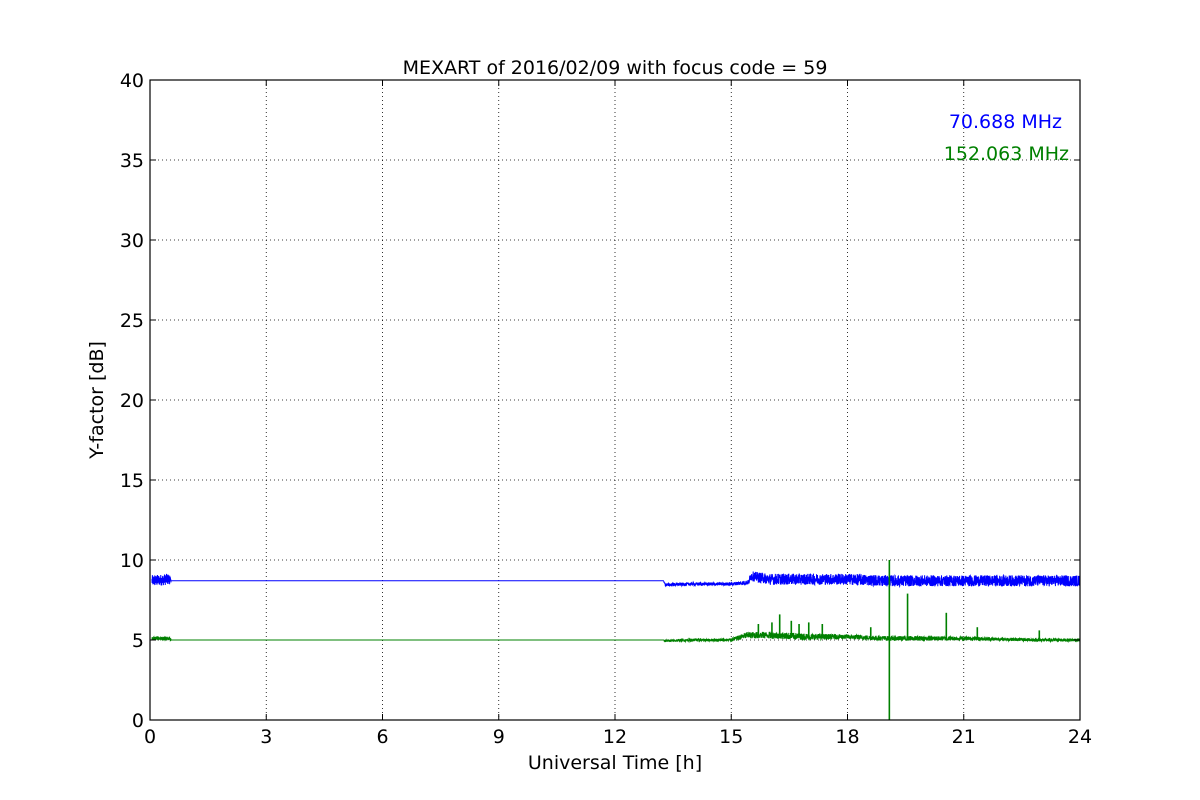  What do you see at coordinates (266, 737) in the screenshot?
I see `x-tick-label: 3` at bounding box center [266, 737].